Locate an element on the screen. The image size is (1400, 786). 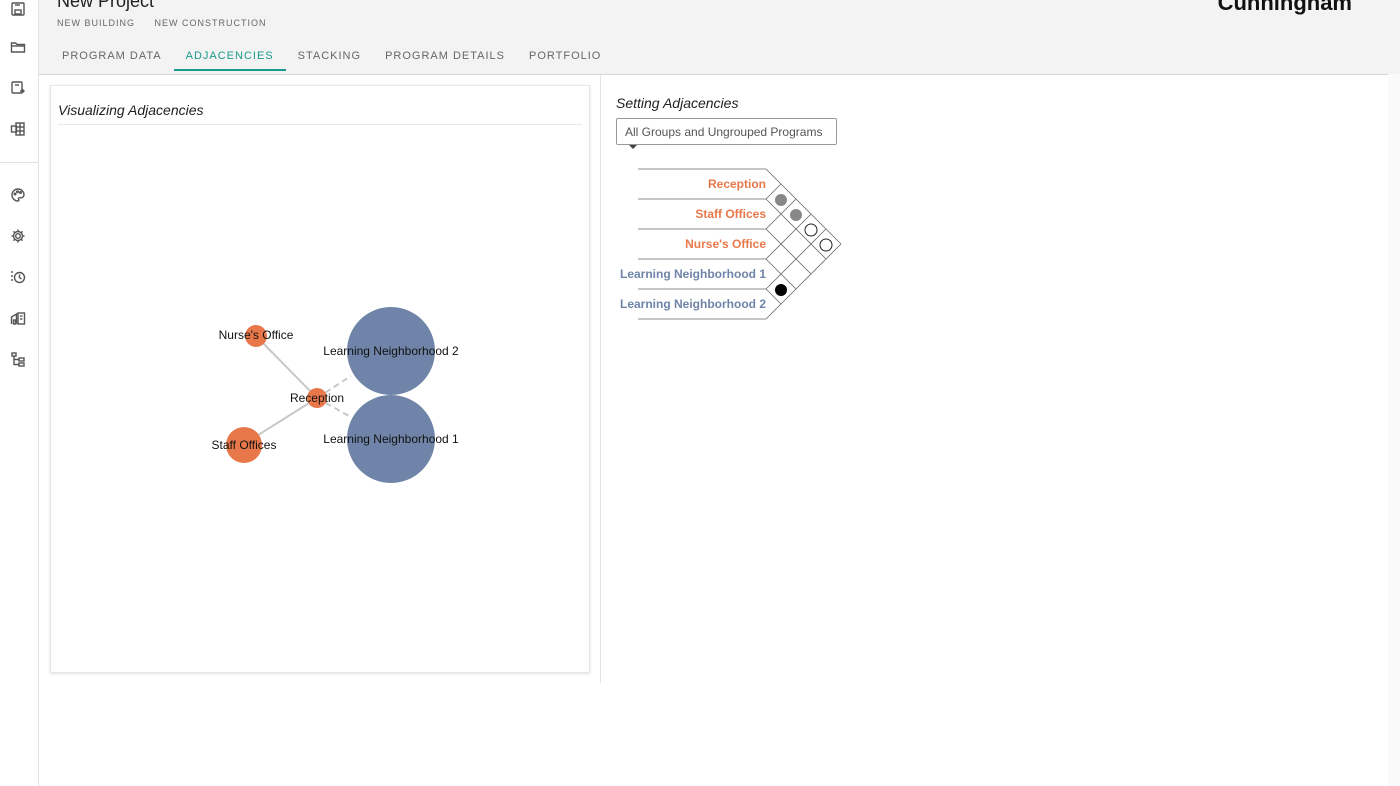
brand-logo: Cunningham is located at coordinates (1284, 7).